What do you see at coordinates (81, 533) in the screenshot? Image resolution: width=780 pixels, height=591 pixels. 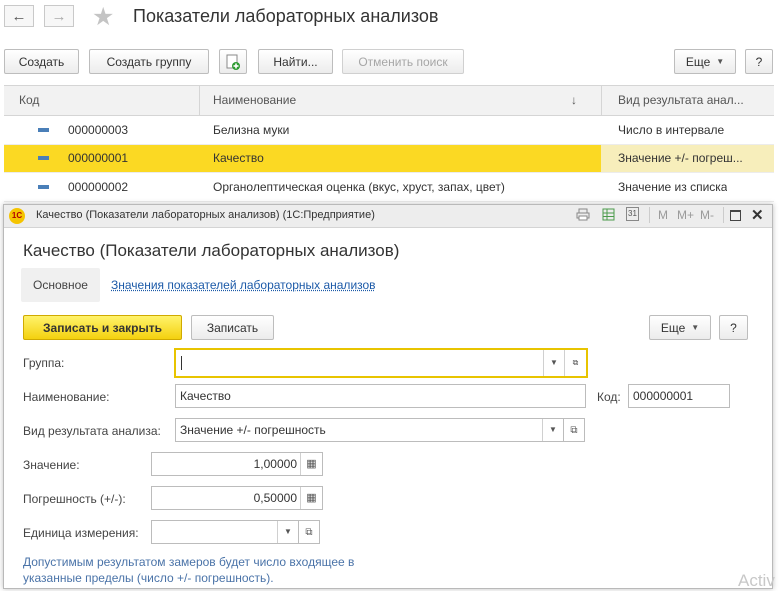 I see `unit-label: Единица измерения:` at bounding box center [81, 533].